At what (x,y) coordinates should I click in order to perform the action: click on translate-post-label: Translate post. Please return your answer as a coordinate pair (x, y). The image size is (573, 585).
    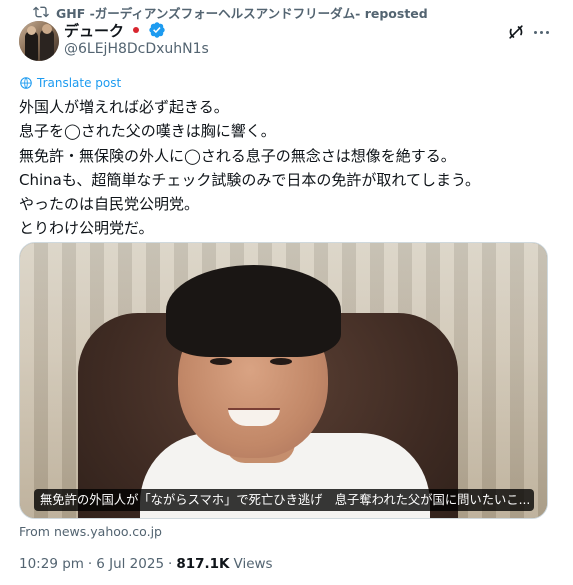
    Looking at the image, I should click on (79, 83).